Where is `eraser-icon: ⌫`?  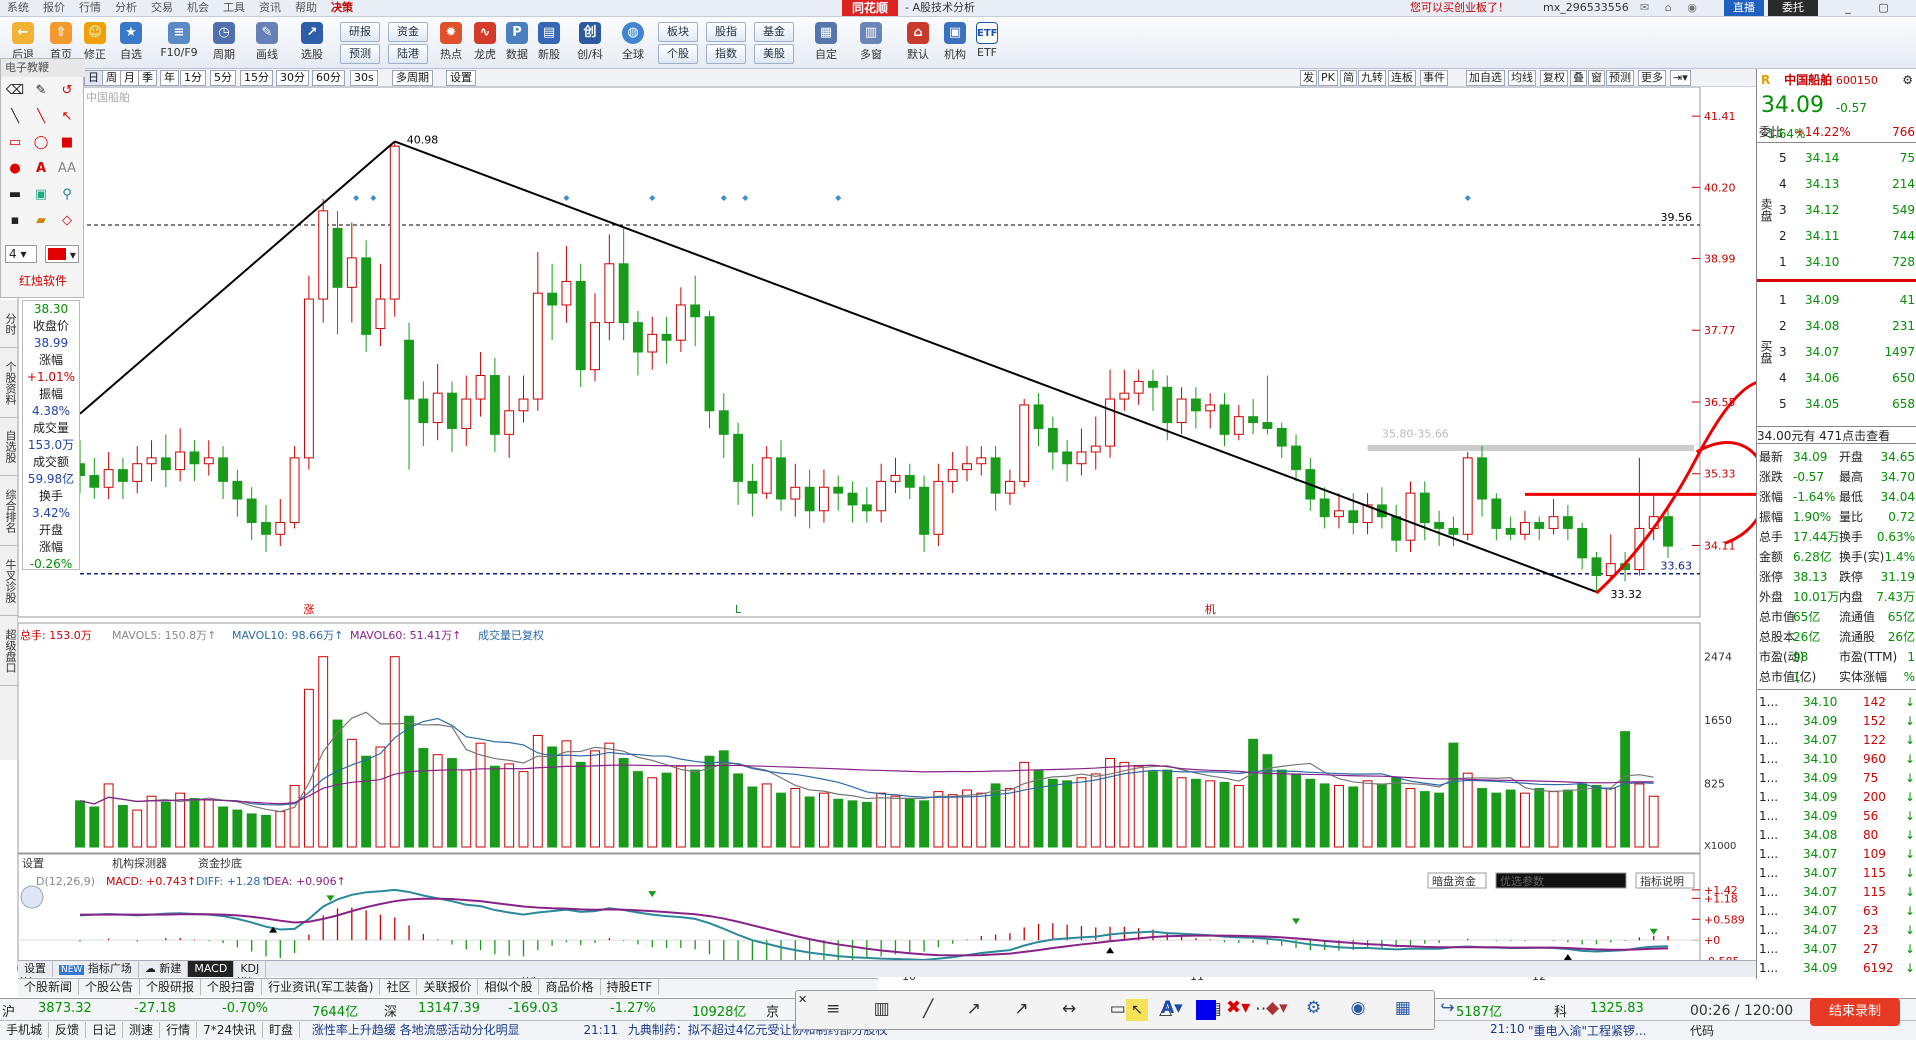
eraser-icon: ⌫ is located at coordinates (15, 91).